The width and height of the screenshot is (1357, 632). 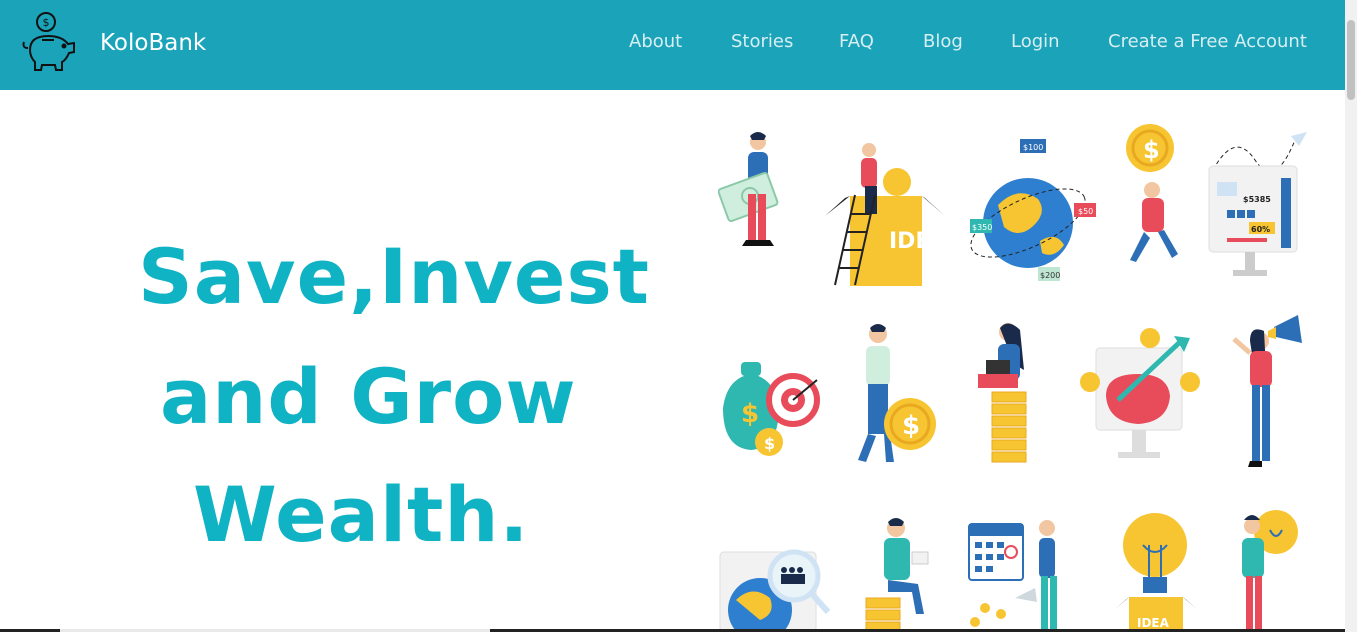 What do you see at coordinates (655, 41) in the screenshot?
I see `nav-about: About` at bounding box center [655, 41].